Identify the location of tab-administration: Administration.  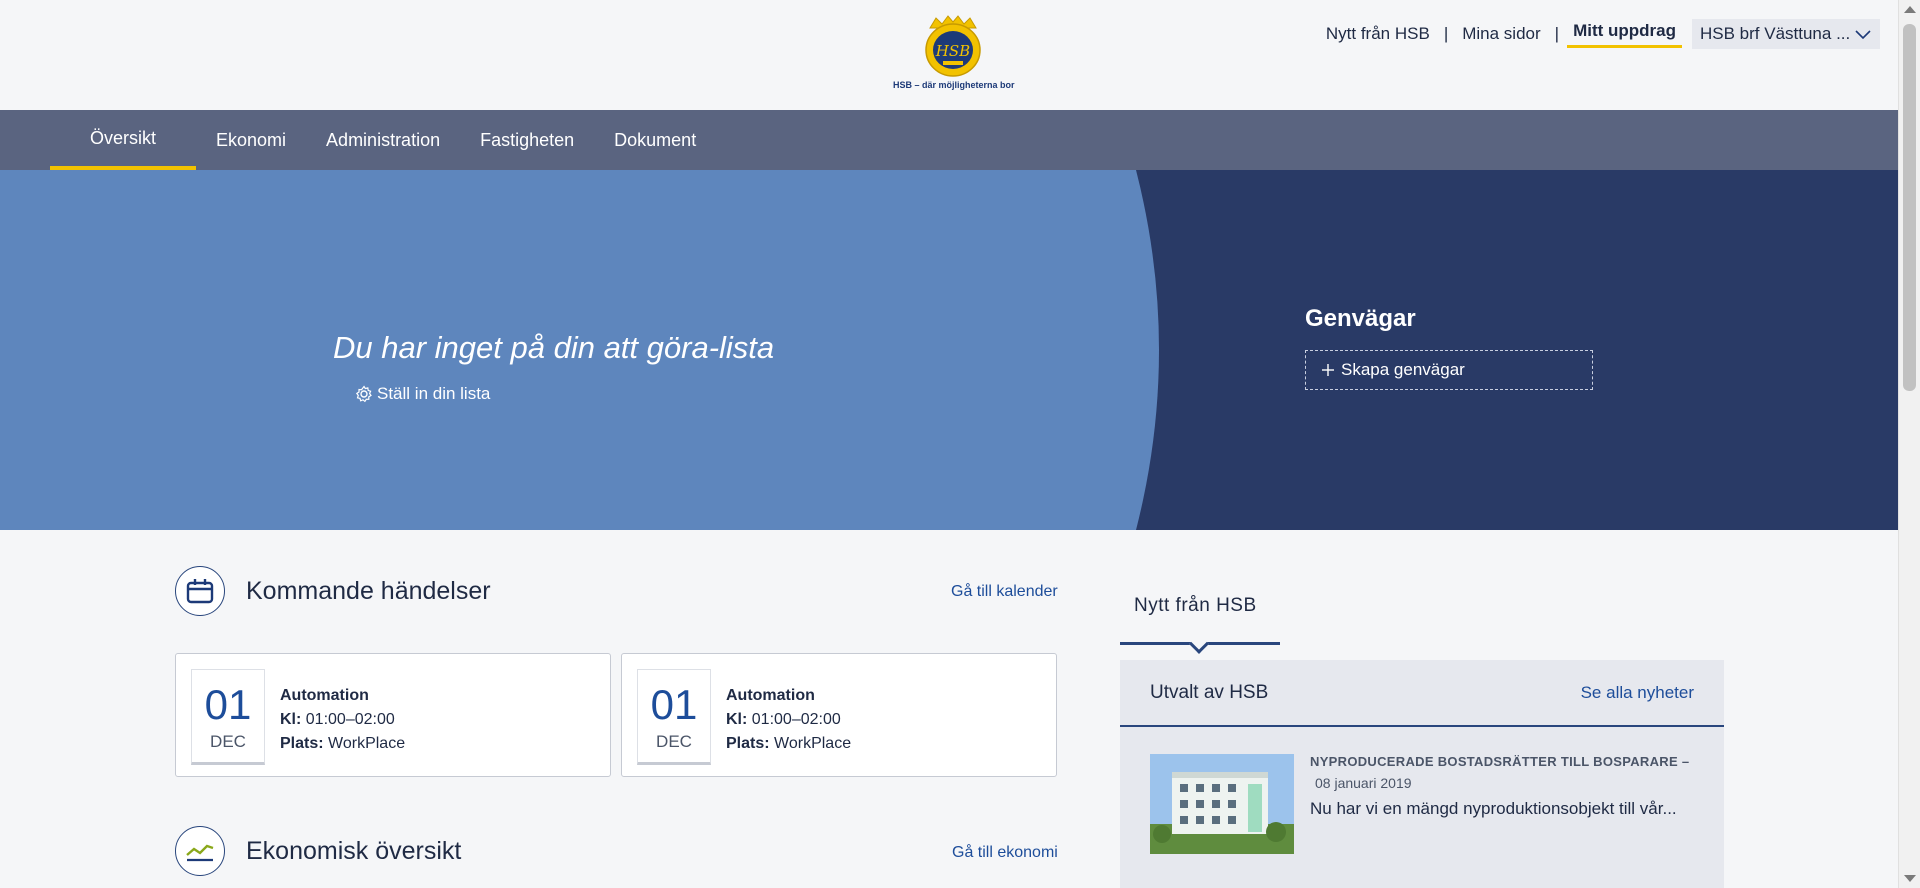
(383, 140).